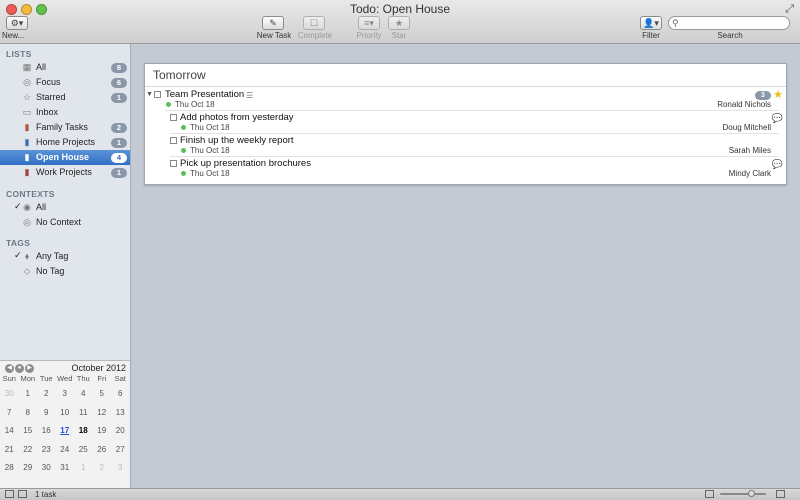 The image size is (800, 500). I want to click on calendar-day: 27, so click(120, 450).